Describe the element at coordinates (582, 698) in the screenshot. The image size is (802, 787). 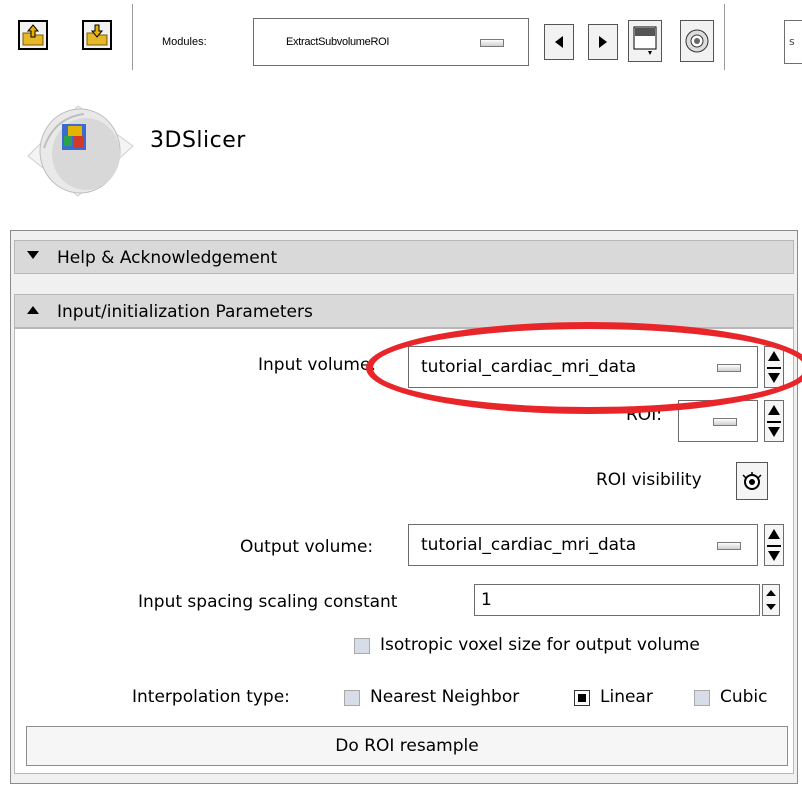
I see `interpolation-linear-radio` at that location.